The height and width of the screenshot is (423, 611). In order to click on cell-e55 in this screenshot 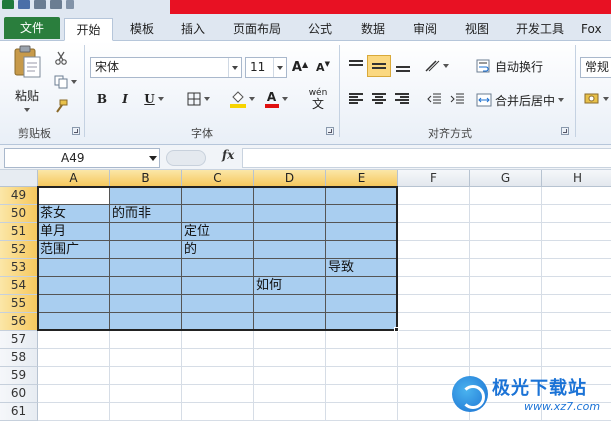, I will do `click(362, 304)`.